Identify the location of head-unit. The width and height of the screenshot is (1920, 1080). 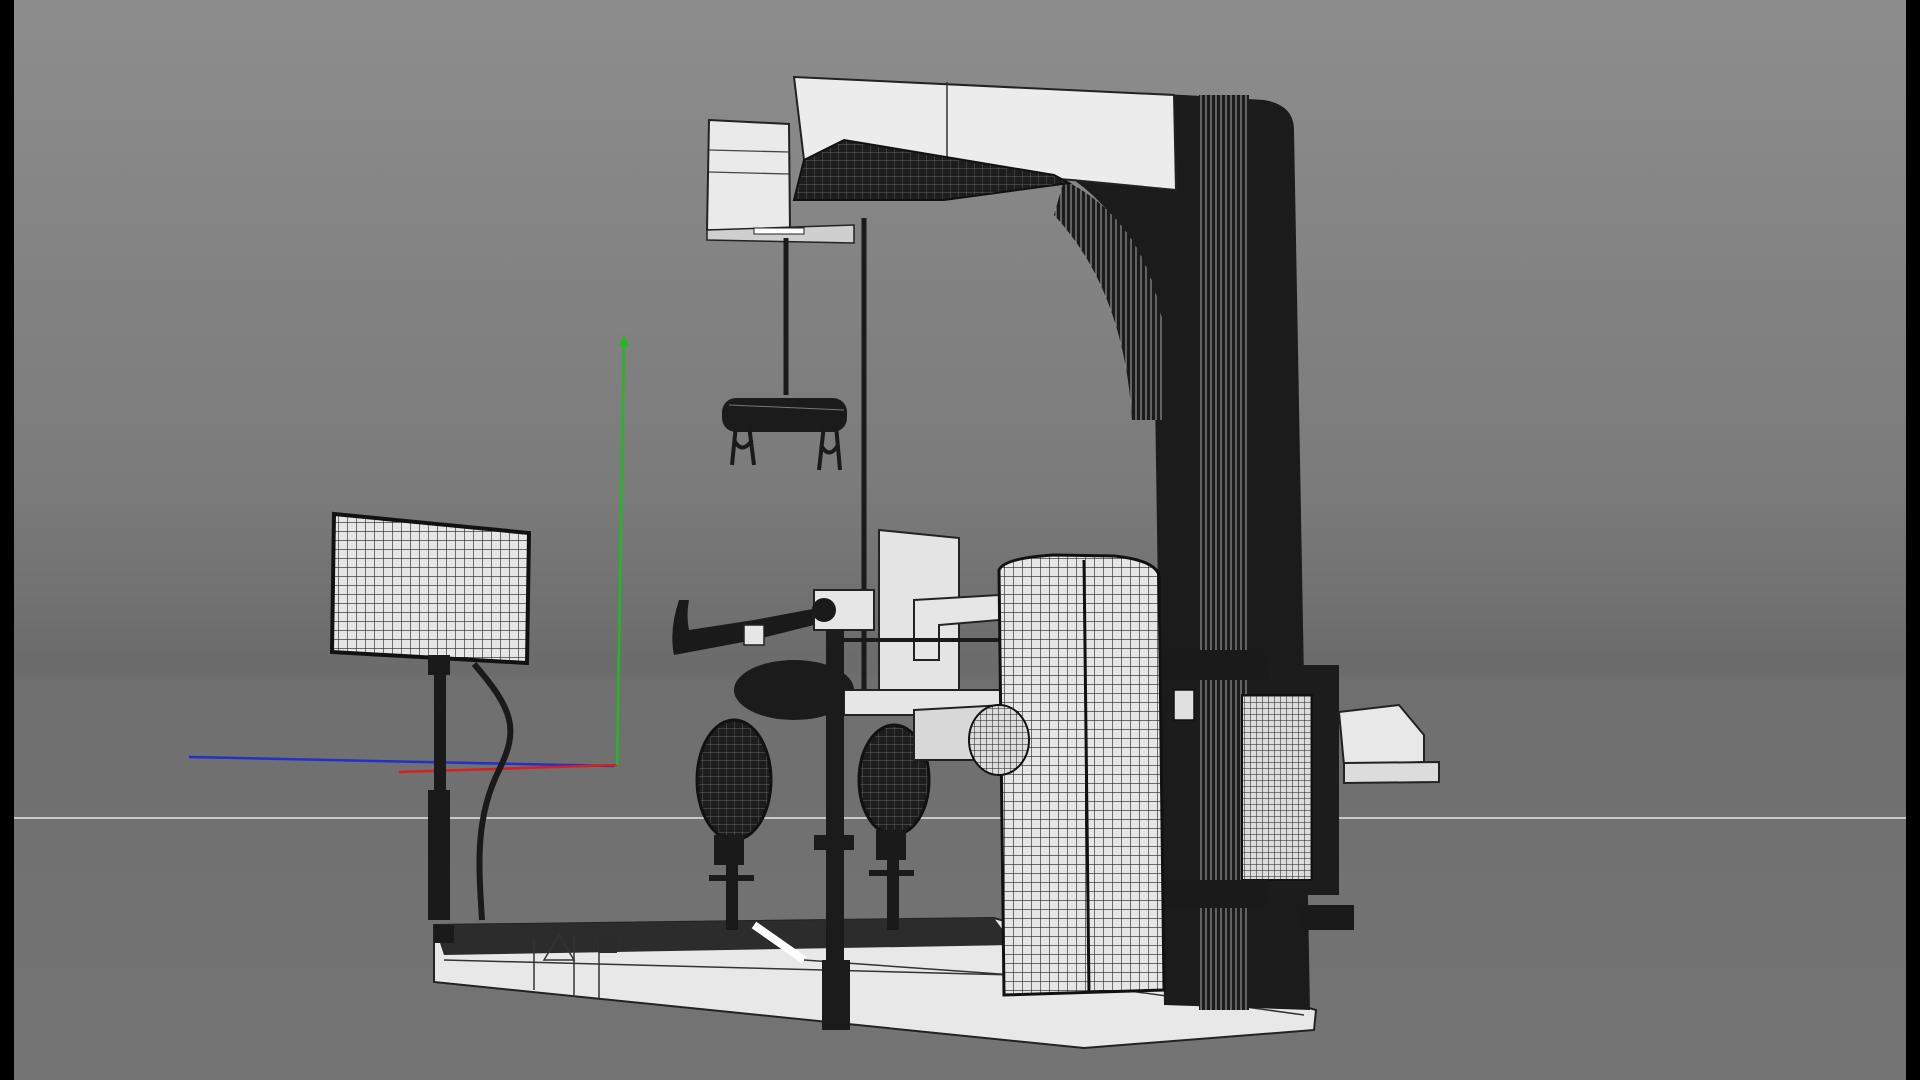
(748, 176).